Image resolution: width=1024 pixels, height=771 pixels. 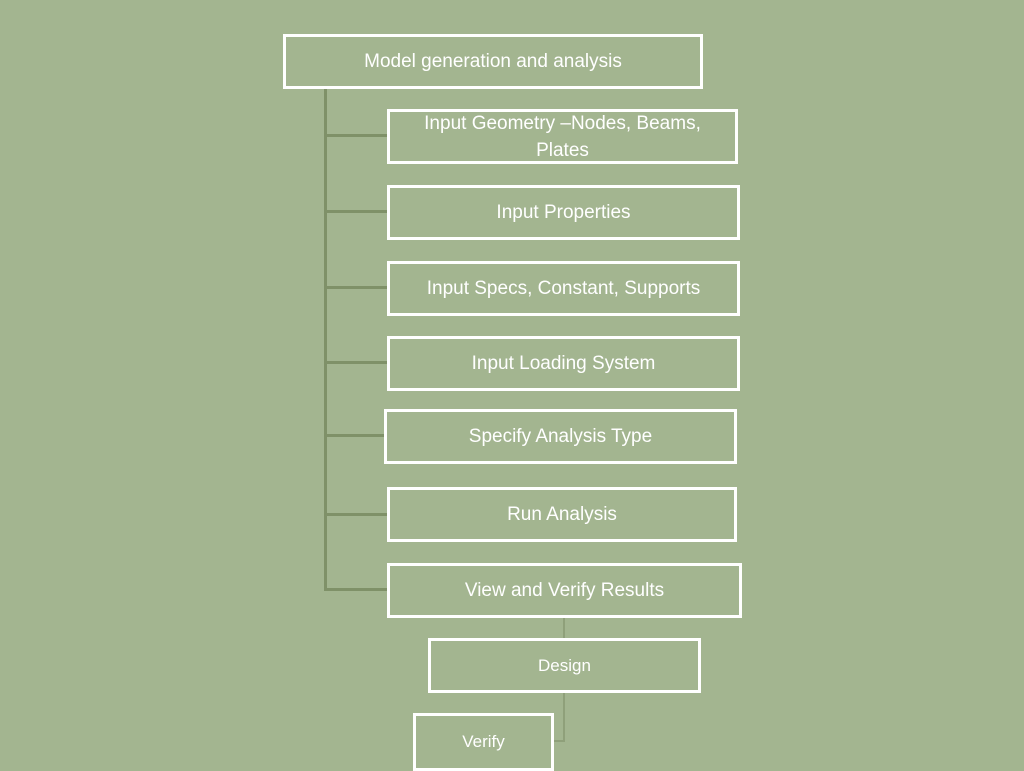 I want to click on root-node-model-generation: Model generation and analysis, so click(x=493, y=61).